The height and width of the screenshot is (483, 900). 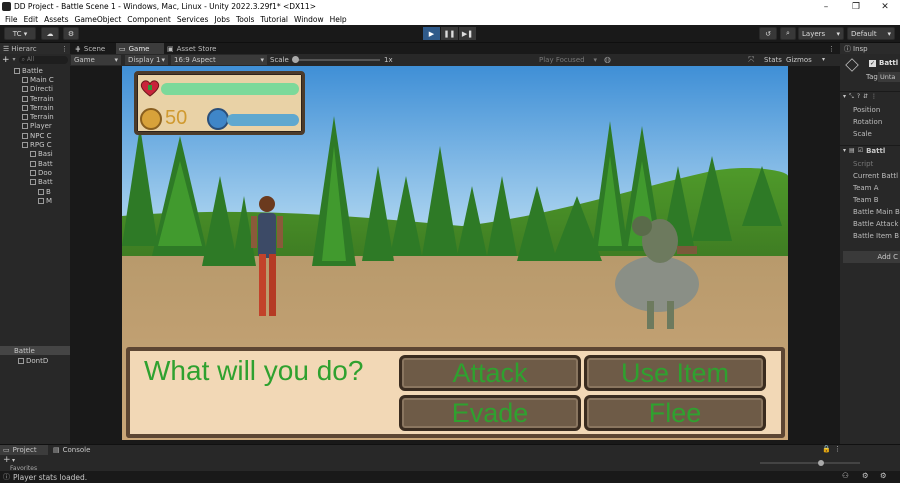 I want to click on close-button: ✕, so click(x=885, y=6).